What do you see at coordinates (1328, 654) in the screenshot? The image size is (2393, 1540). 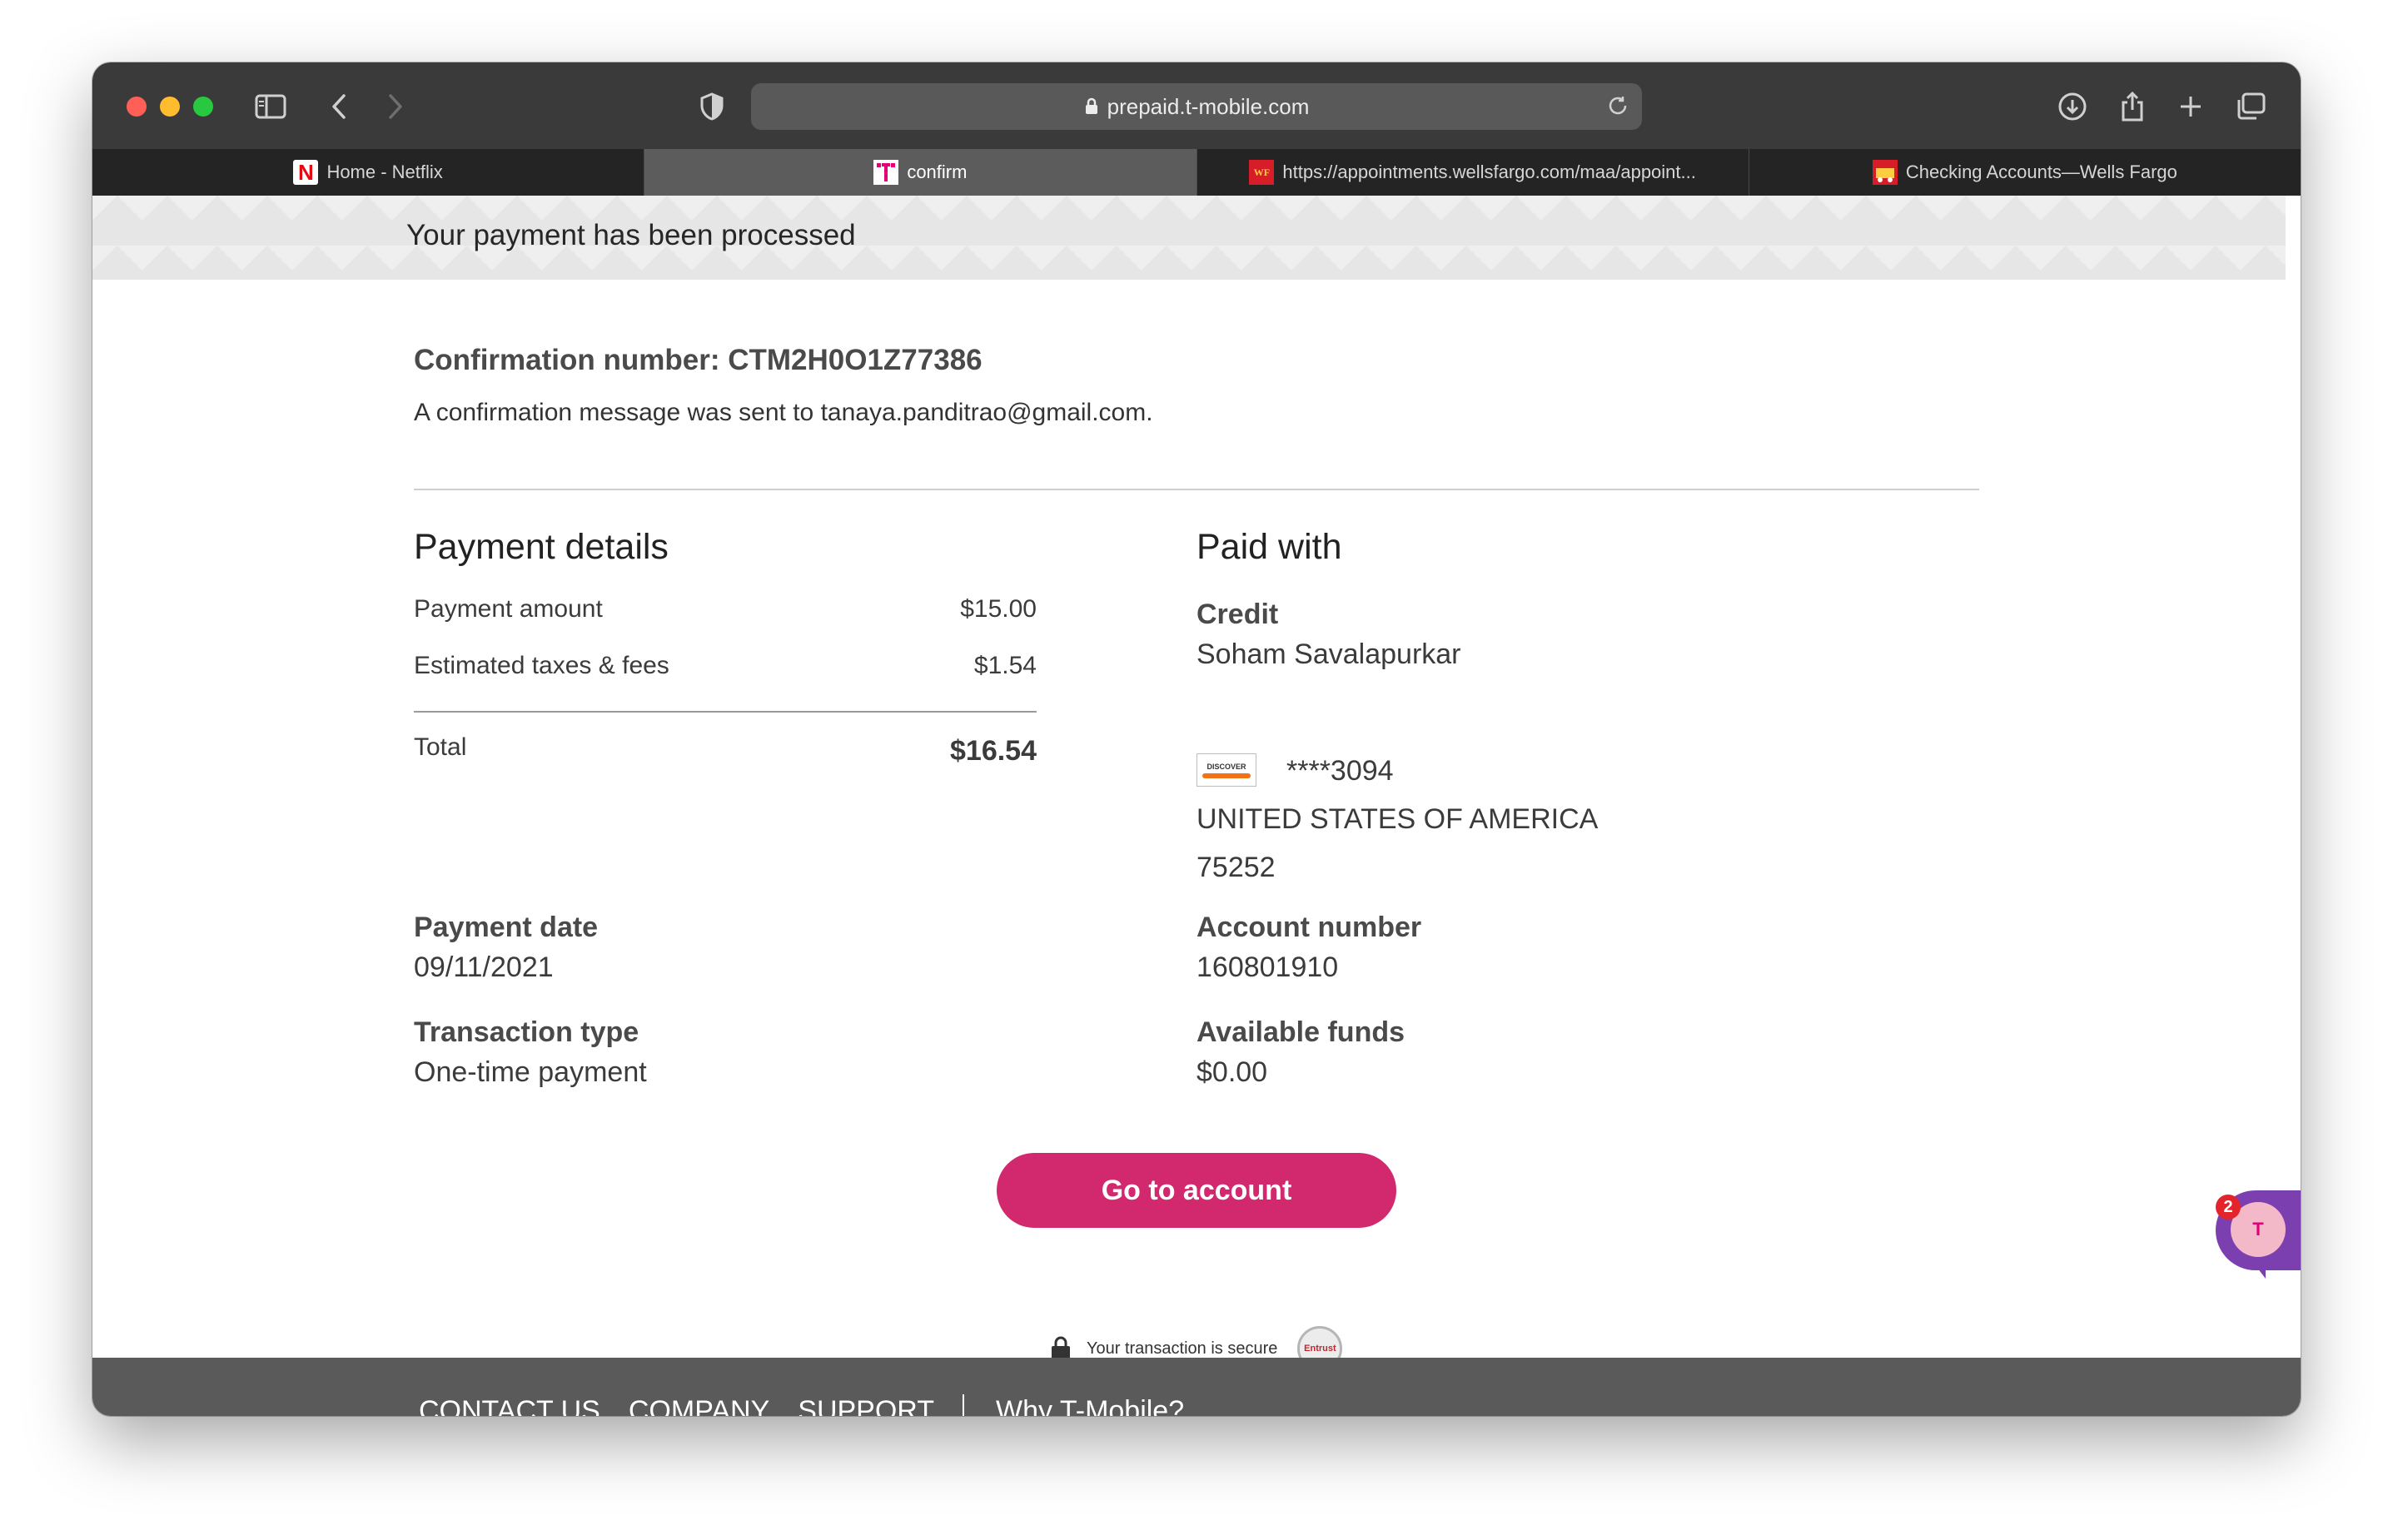 I see `cardholder-name: Soham Savalapurkar` at bounding box center [1328, 654].